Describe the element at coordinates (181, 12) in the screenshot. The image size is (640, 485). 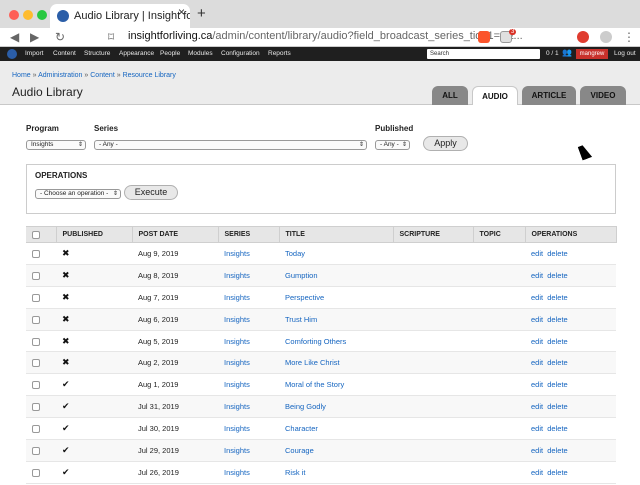
I see `tab-close-icon: ×` at that location.